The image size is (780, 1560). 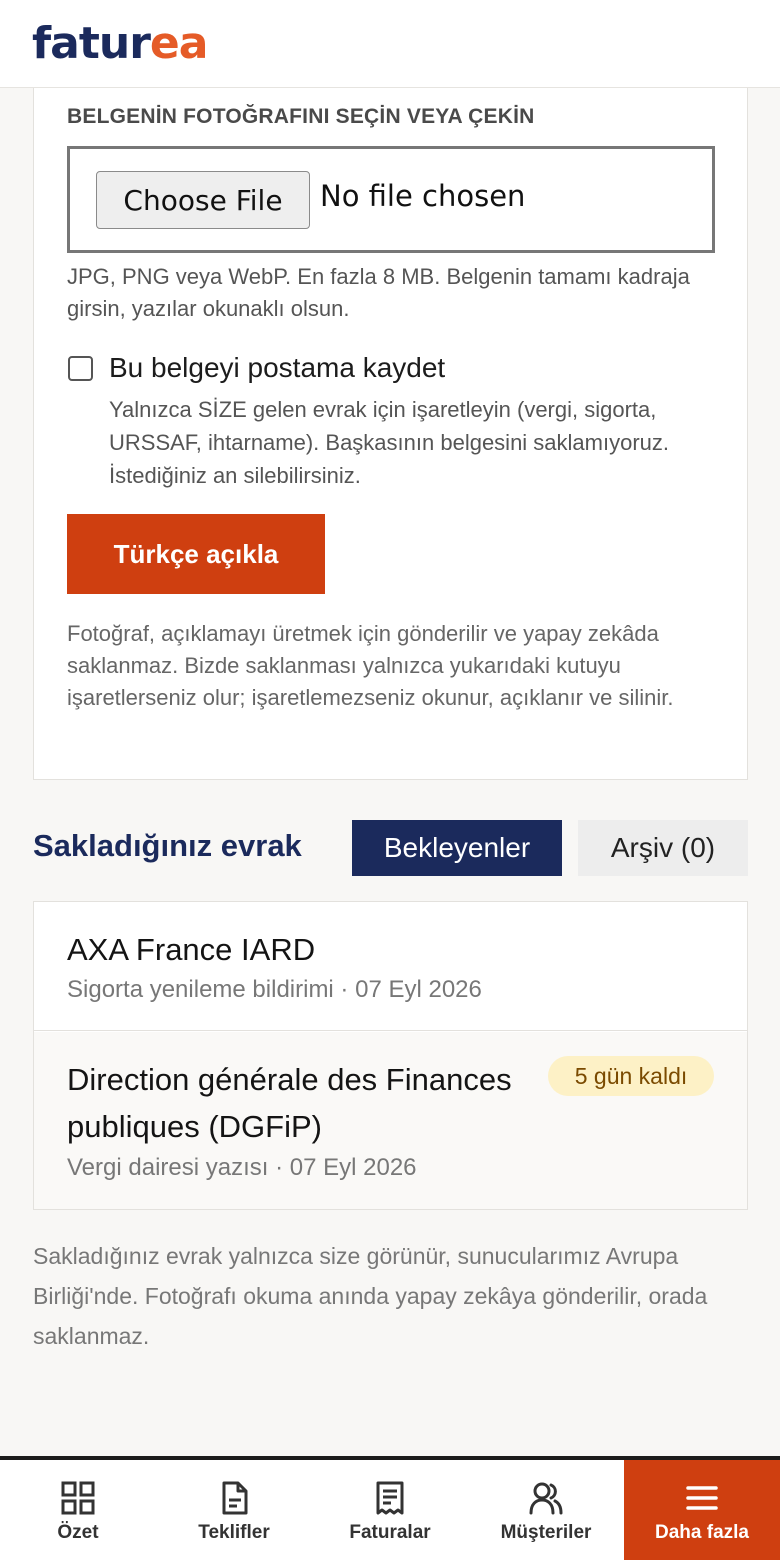 I want to click on saved-documents-title: Sakladığınız evrak, so click(x=167, y=845).